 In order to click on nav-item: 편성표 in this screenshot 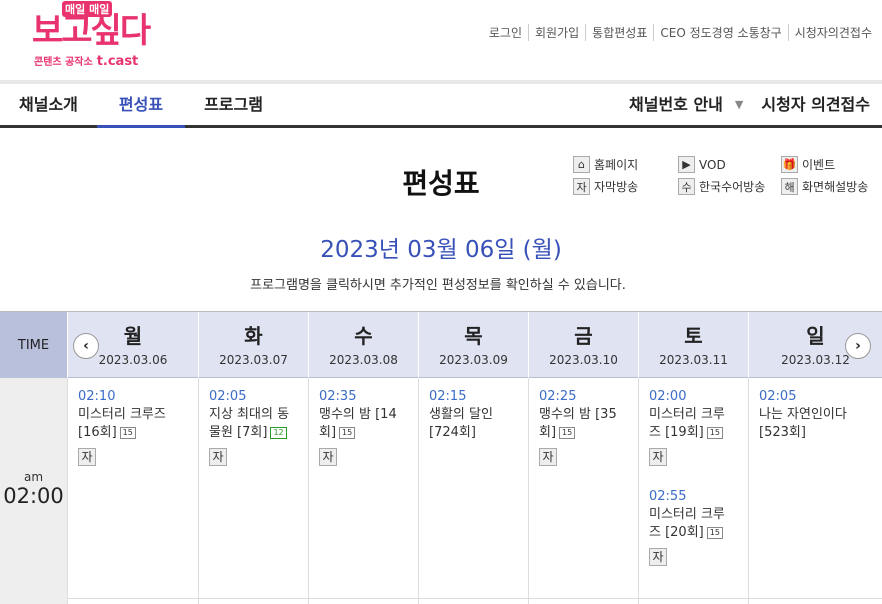, I will do `click(141, 106)`.